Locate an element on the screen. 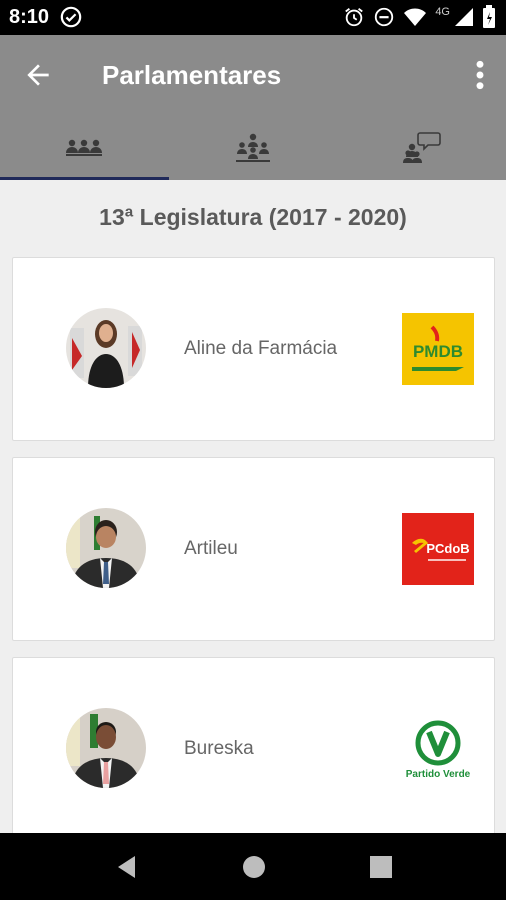 This screenshot has width=506, height=900. parlamentar-name: Artileu is located at coordinates (211, 548).